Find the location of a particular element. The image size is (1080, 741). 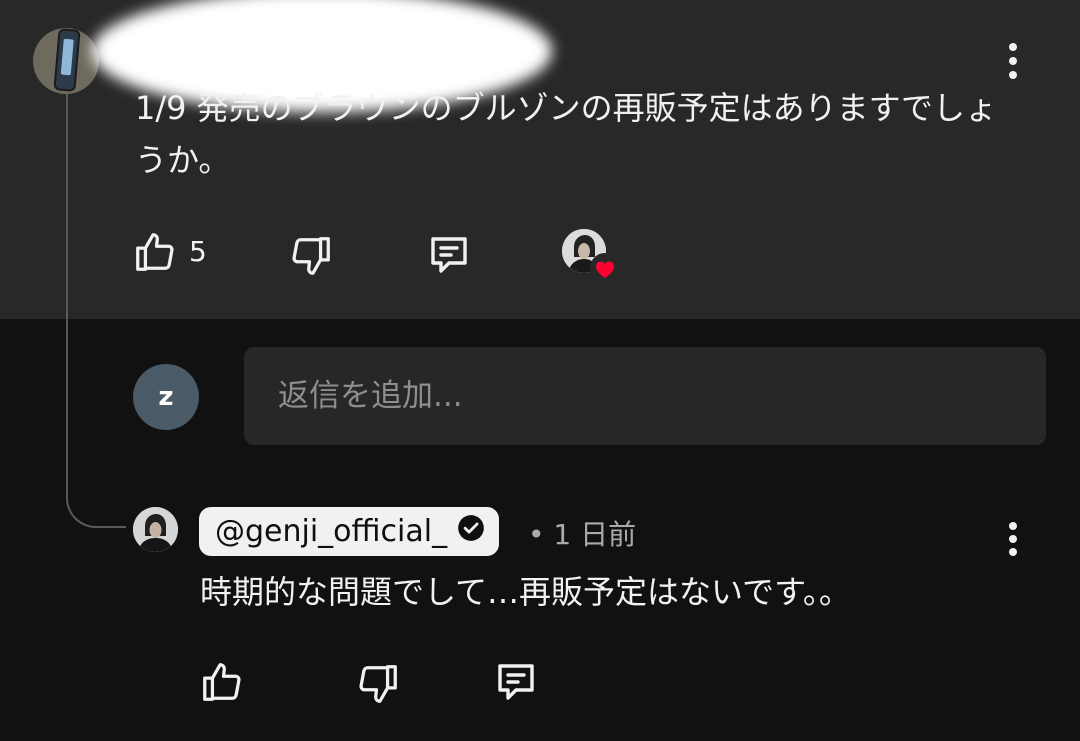

phone-photo is located at coordinates (67, 60).